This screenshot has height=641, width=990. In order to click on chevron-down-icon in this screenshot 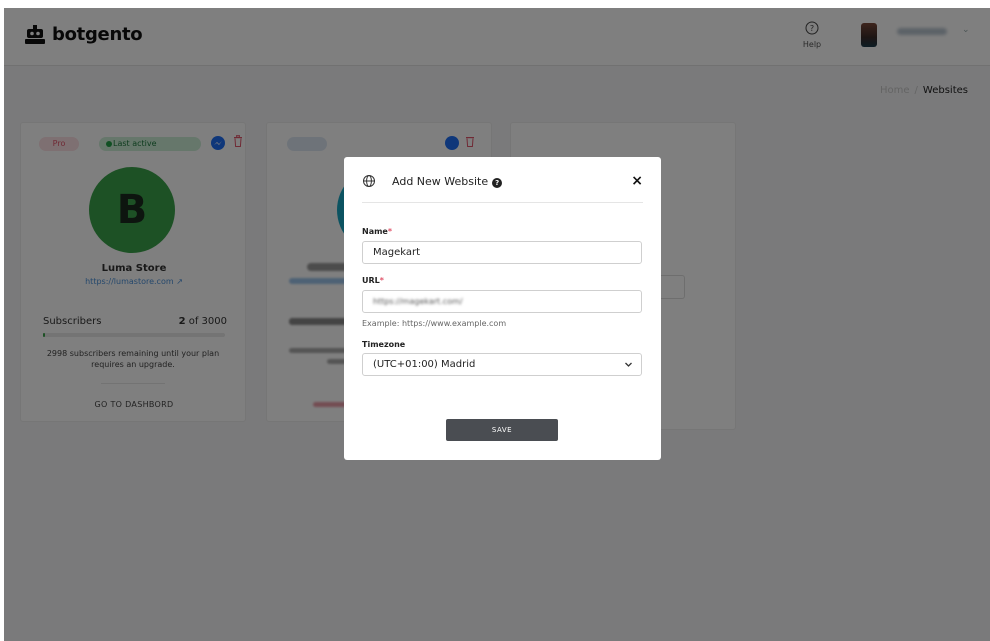, I will do `click(628, 364)`.